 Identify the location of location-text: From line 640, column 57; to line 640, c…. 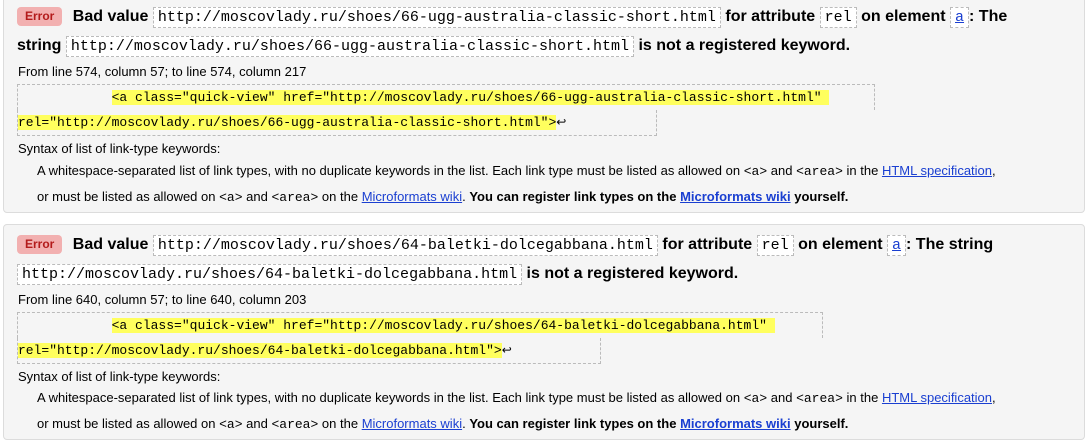
(162, 299).